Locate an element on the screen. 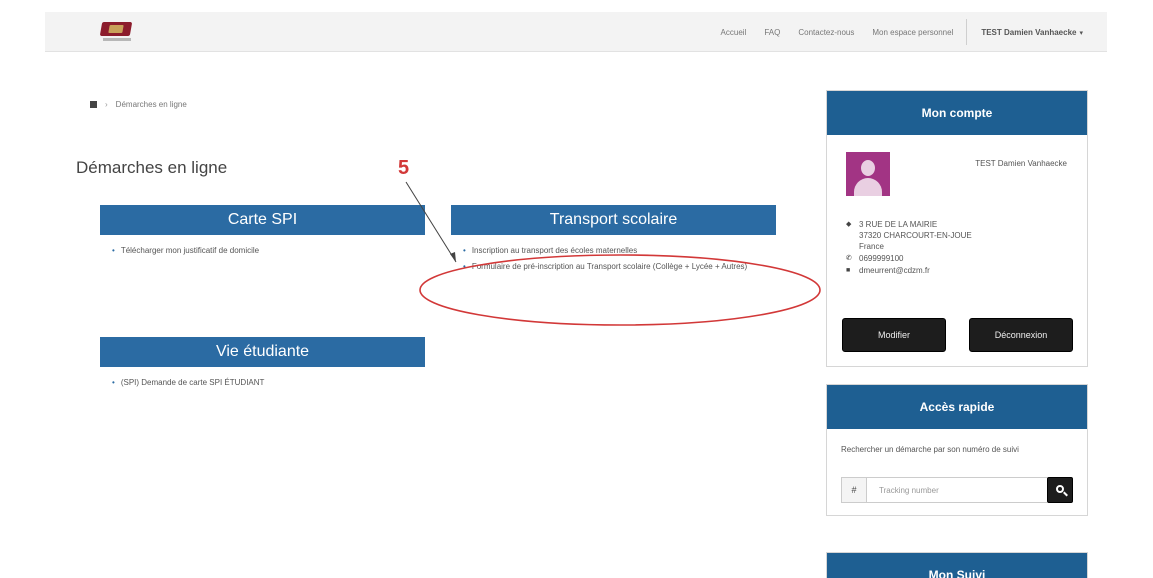  tracking-number-input is located at coordinates (957, 490).